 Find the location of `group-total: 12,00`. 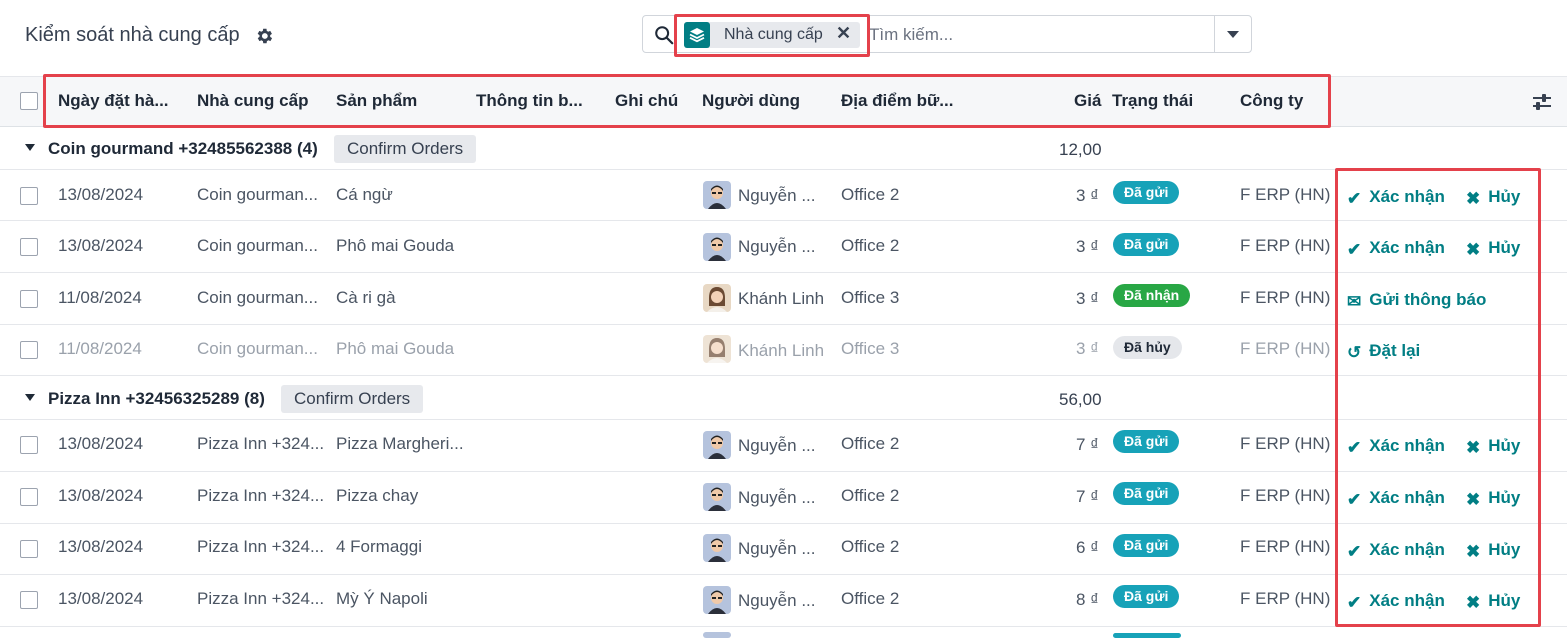

group-total: 12,00 is located at coordinates (1080, 149).